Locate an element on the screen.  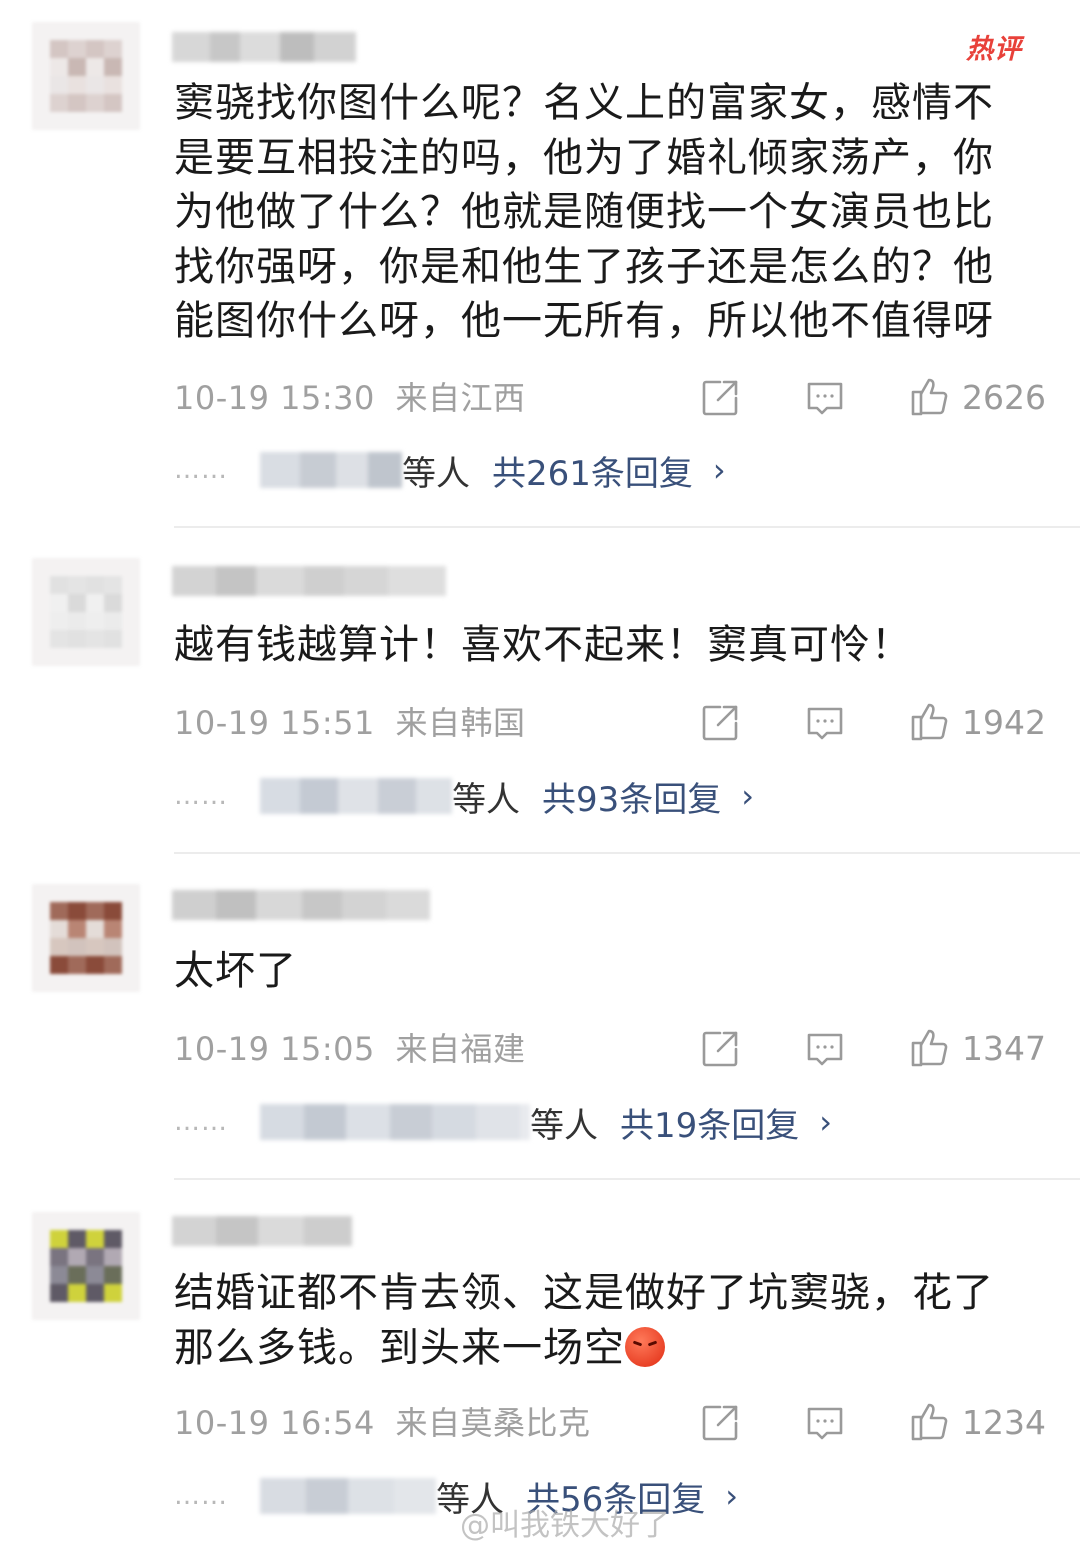
comment-text-line-2-text: 那么多钱。到头来一场空 is located at coordinates (399, 1347).